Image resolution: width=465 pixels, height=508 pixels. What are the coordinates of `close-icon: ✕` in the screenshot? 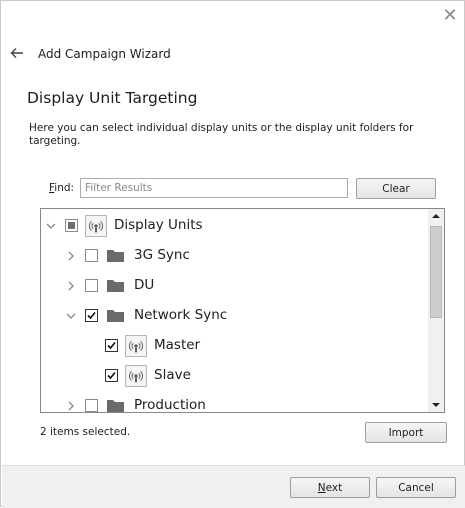 It's located at (450, 16).